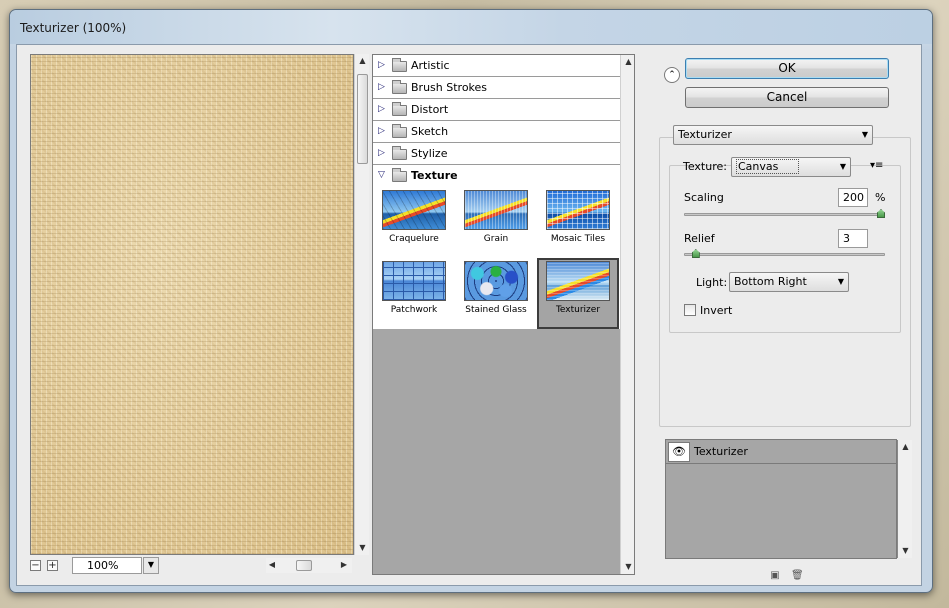 The height and width of the screenshot is (608, 949). I want to click on filter-thumb-label: Texturizer, so click(578, 310).